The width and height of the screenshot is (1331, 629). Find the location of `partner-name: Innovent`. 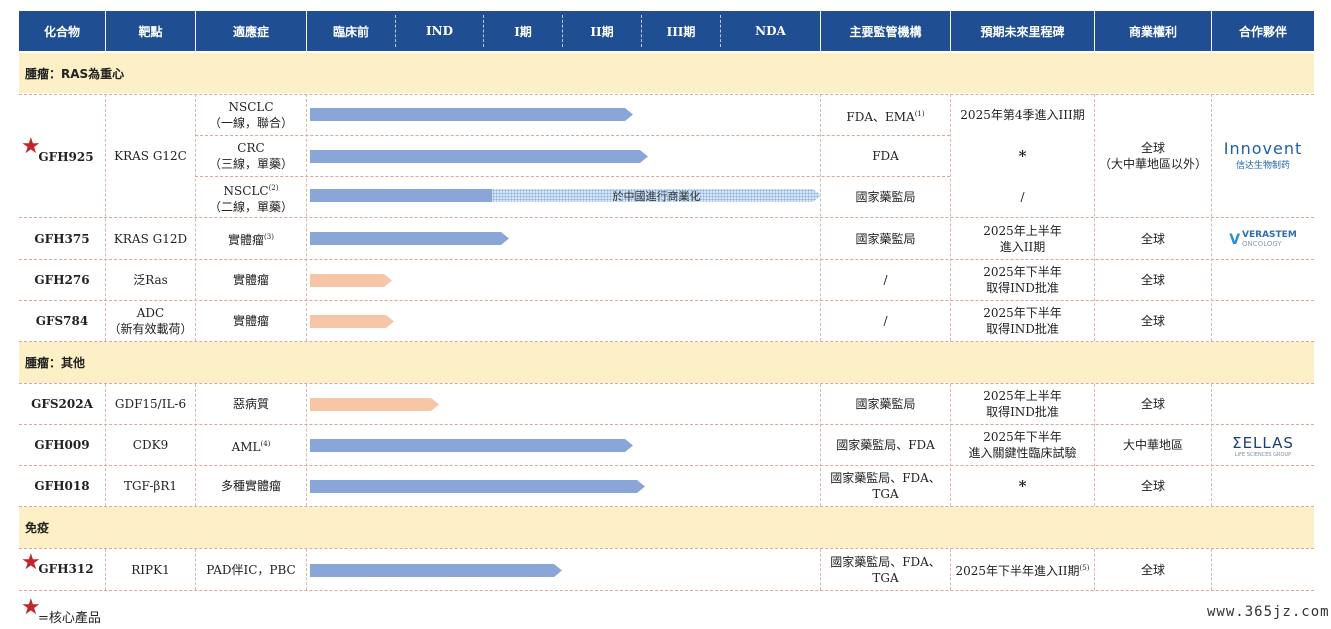

partner-name: Innovent is located at coordinates (1263, 148).